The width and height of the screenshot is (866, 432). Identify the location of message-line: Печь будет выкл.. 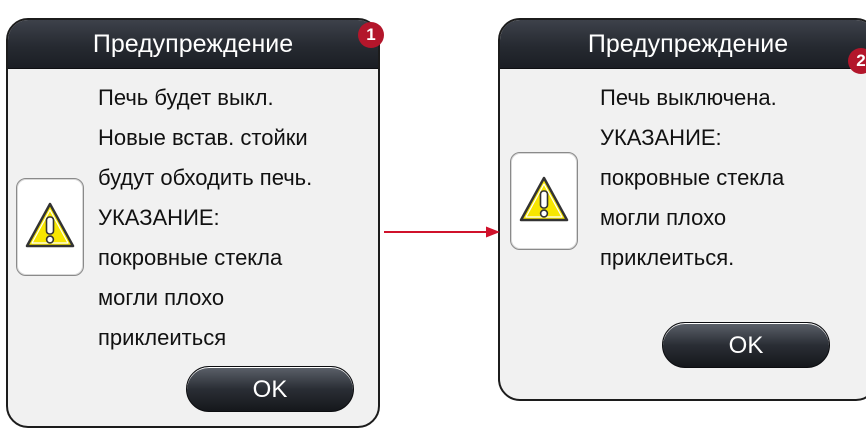
(186, 97).